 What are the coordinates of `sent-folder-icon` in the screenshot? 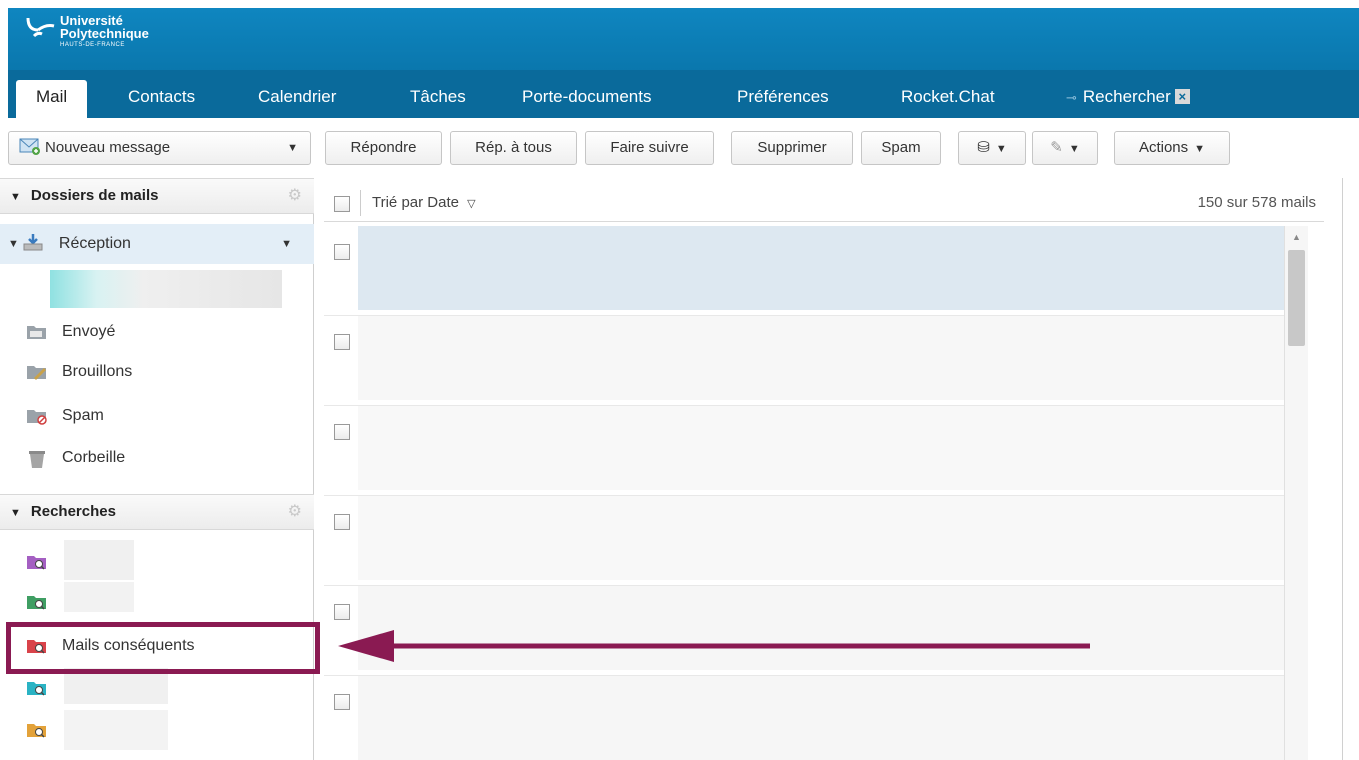 It's located at (37, 332).